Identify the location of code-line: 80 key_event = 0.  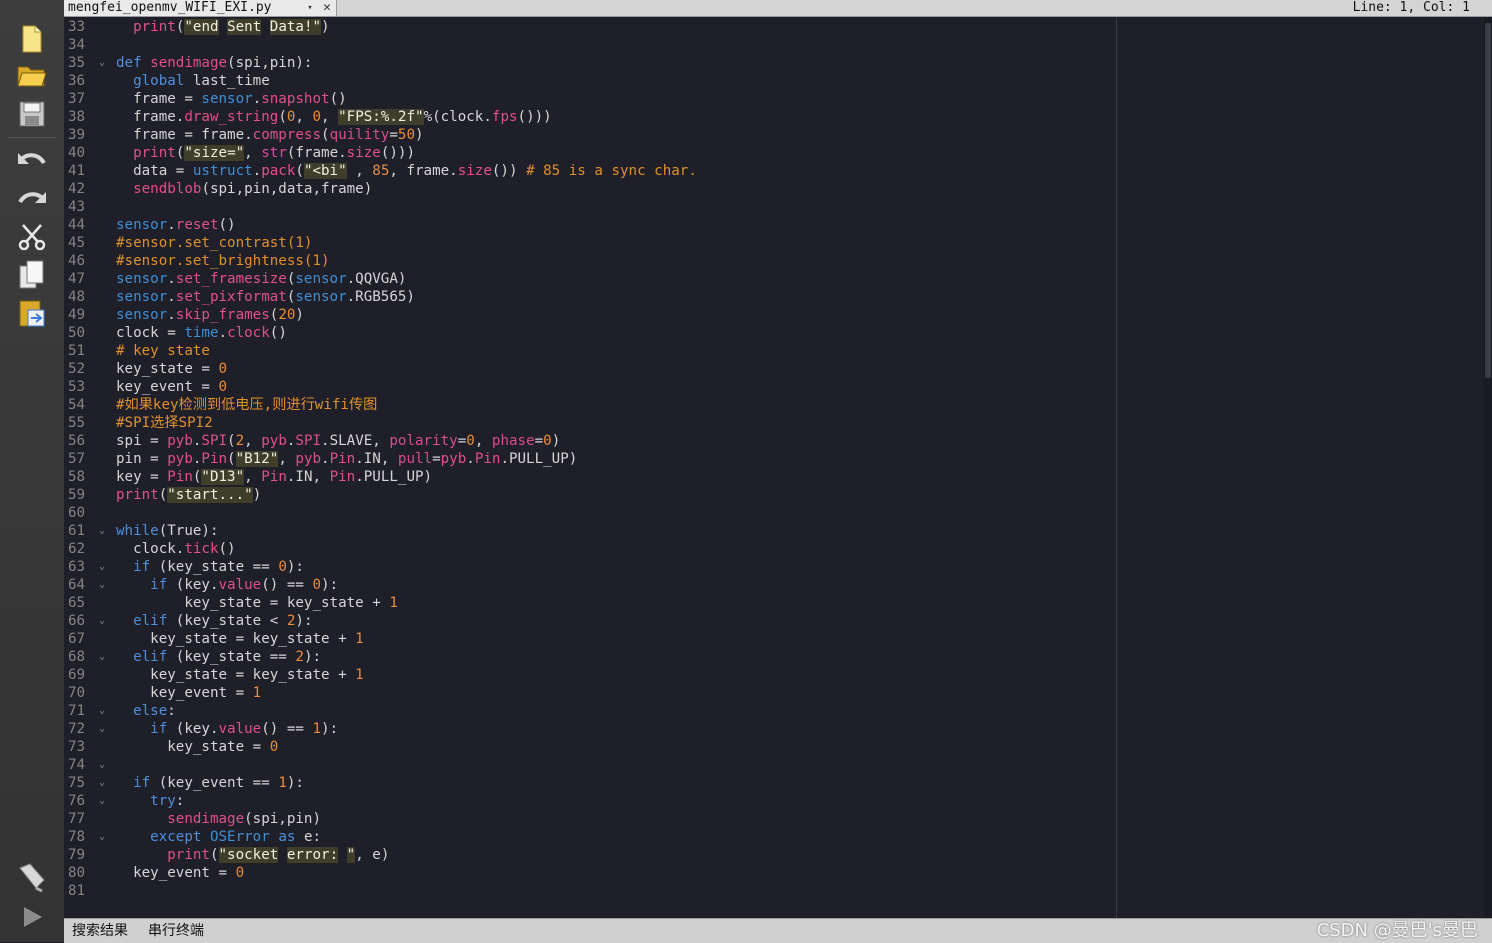
(774, 873).